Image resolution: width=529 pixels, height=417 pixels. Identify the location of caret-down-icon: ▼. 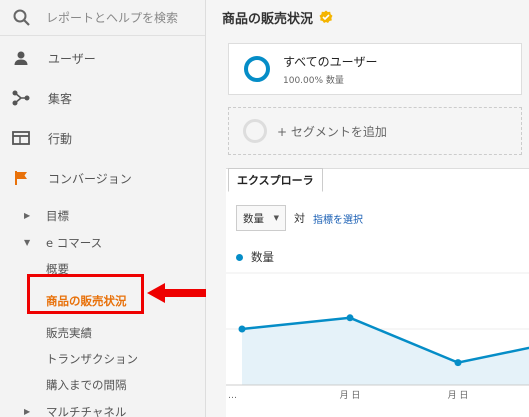
(27, 242).